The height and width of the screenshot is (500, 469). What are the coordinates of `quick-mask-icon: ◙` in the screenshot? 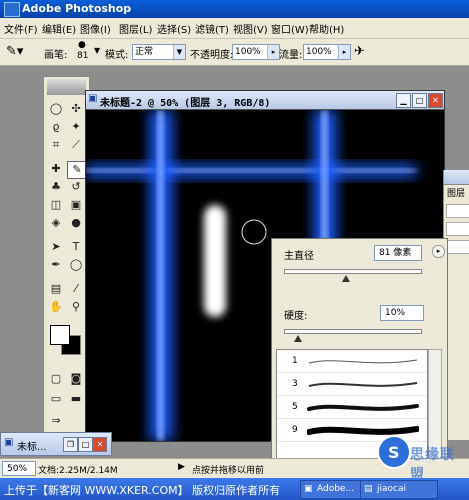 It's located at (76, 379).